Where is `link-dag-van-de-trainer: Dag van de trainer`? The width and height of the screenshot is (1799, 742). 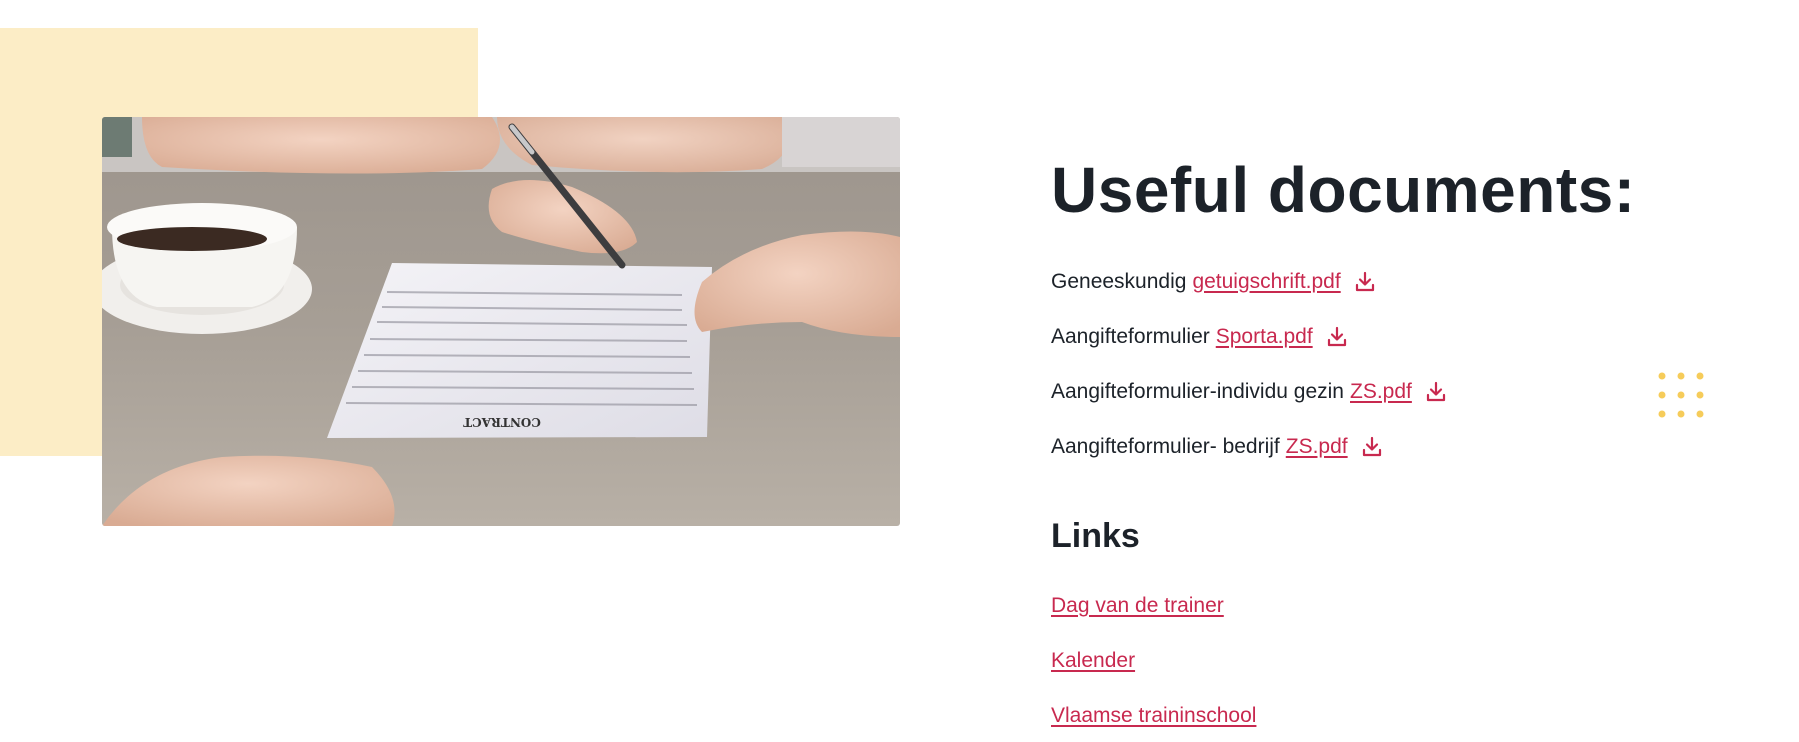 link-dag-van-de-trainer: Dag van de trainer is located at coordinates (1137, 606).